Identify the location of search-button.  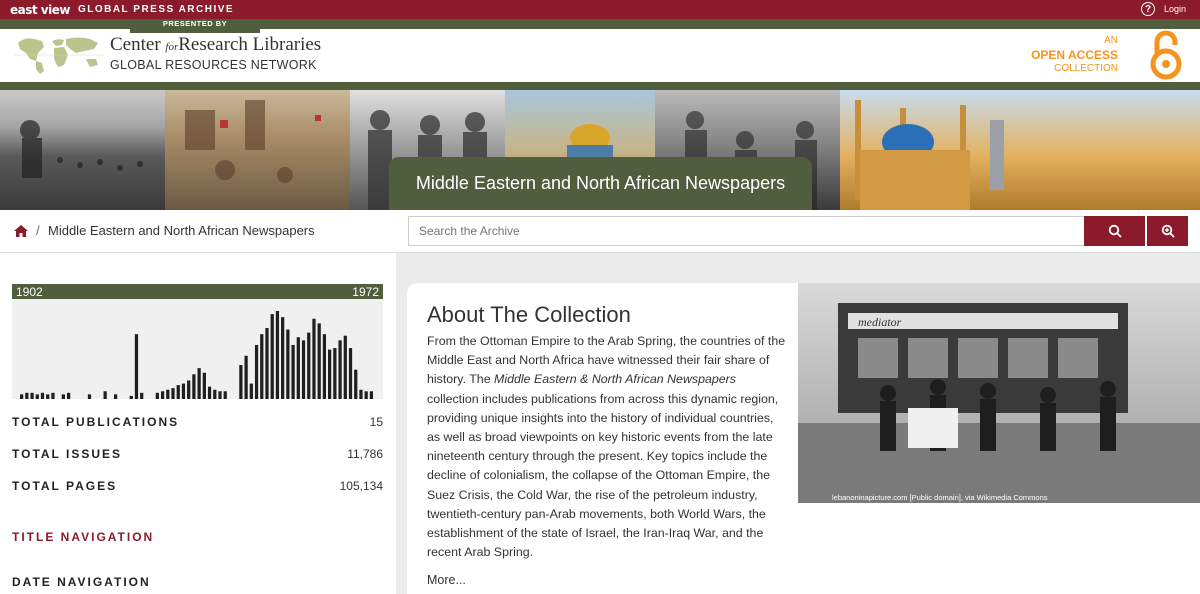
(1114, 231).